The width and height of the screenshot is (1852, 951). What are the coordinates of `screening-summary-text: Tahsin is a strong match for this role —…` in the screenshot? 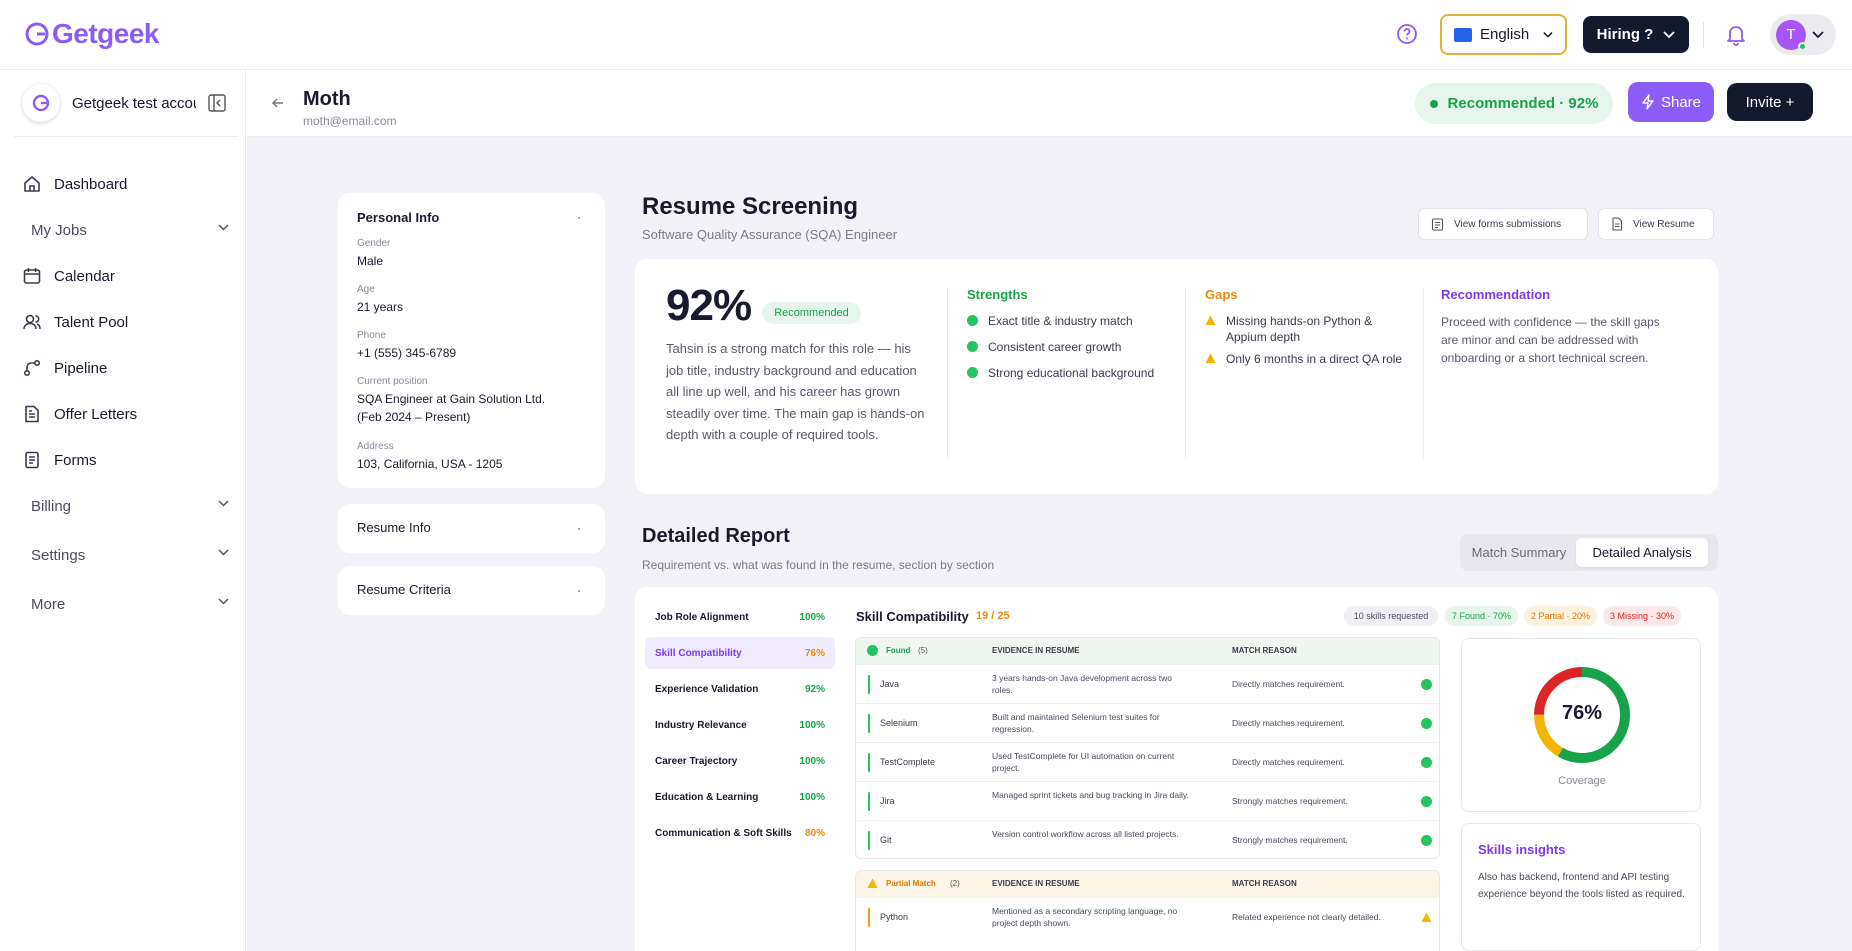 It's located at (795, 391).